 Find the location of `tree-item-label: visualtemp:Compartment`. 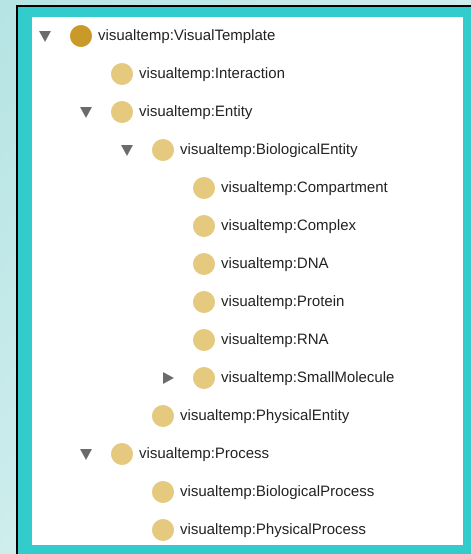

tree-item-label: visualtemp:Compartment is located at coordinates (304, 188).